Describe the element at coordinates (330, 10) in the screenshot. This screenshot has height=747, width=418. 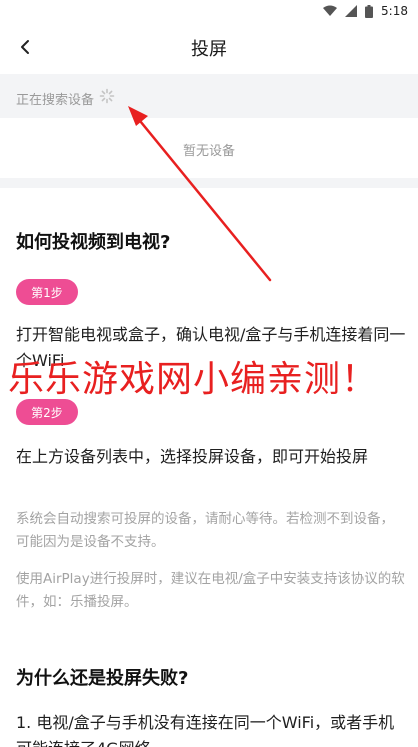
I see `wifi-icon` at that location.